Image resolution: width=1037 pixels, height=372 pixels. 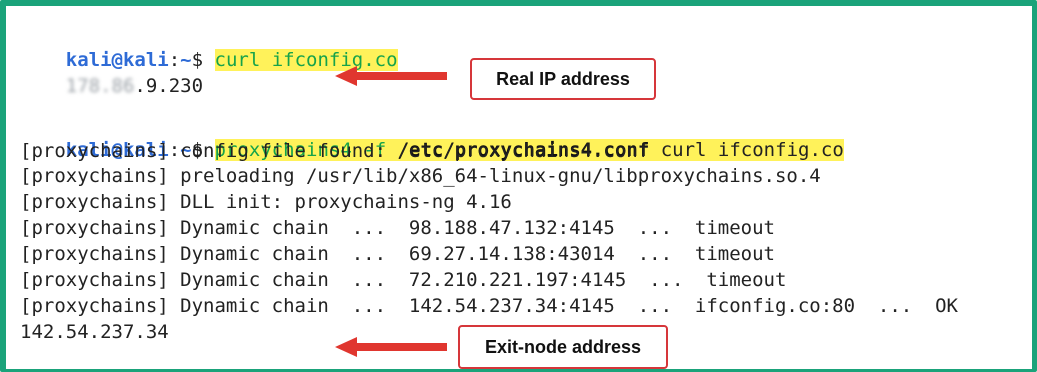 What do you see at coordinates (563, 79) in the screenshot?
I see `real-ip-callout: Real IP address` at bounding box center [563, 79].